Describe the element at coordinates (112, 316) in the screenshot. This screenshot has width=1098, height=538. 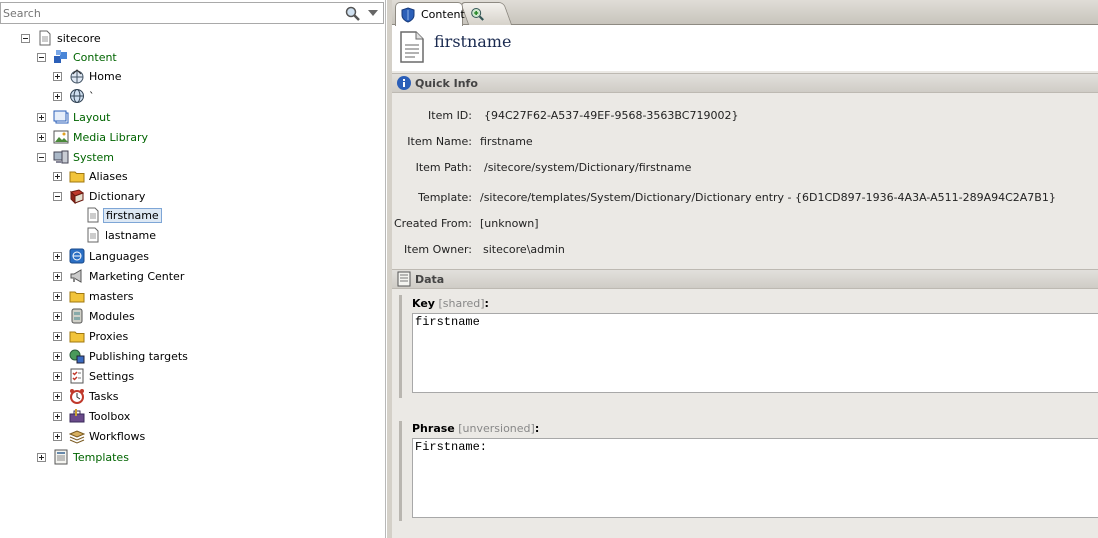
I see `tree-label: Modules` at that location.